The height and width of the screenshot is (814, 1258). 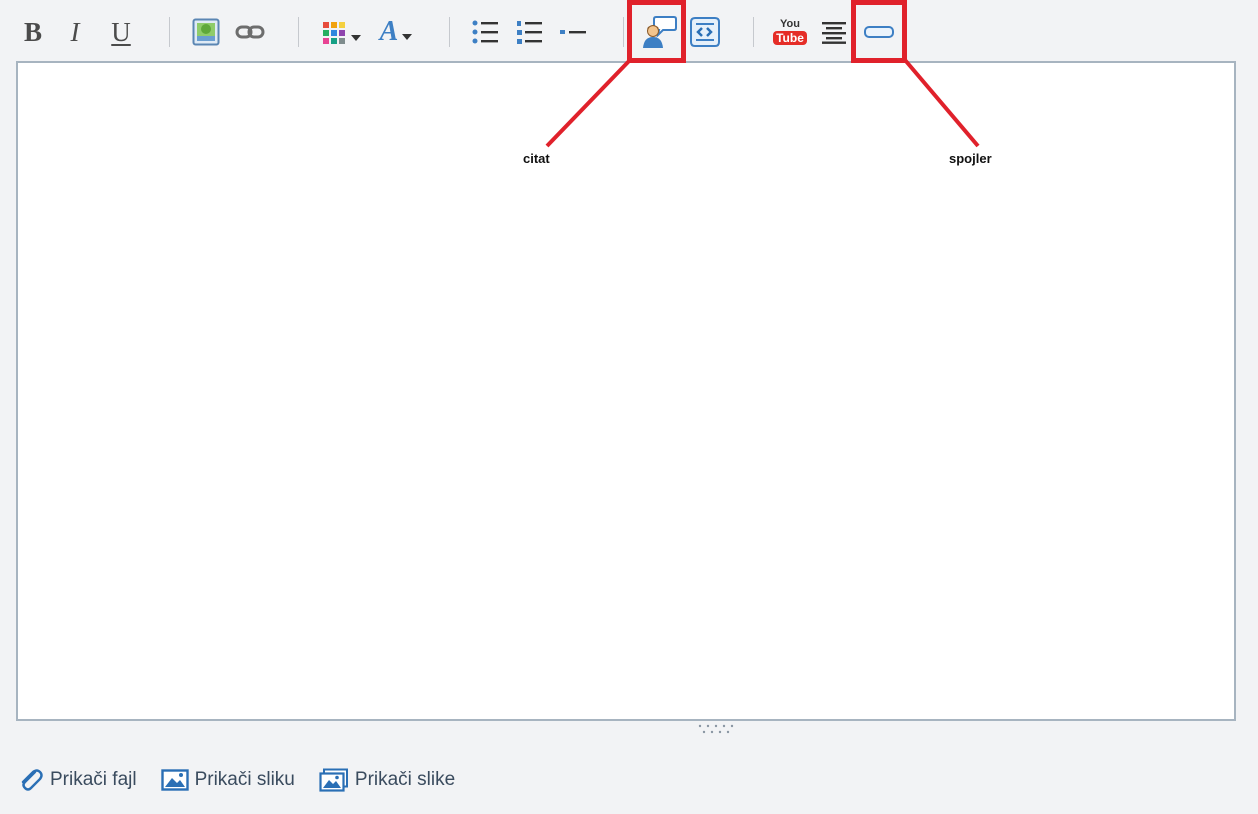 I want to click on bold-button: B, so click(x=33, y=32).